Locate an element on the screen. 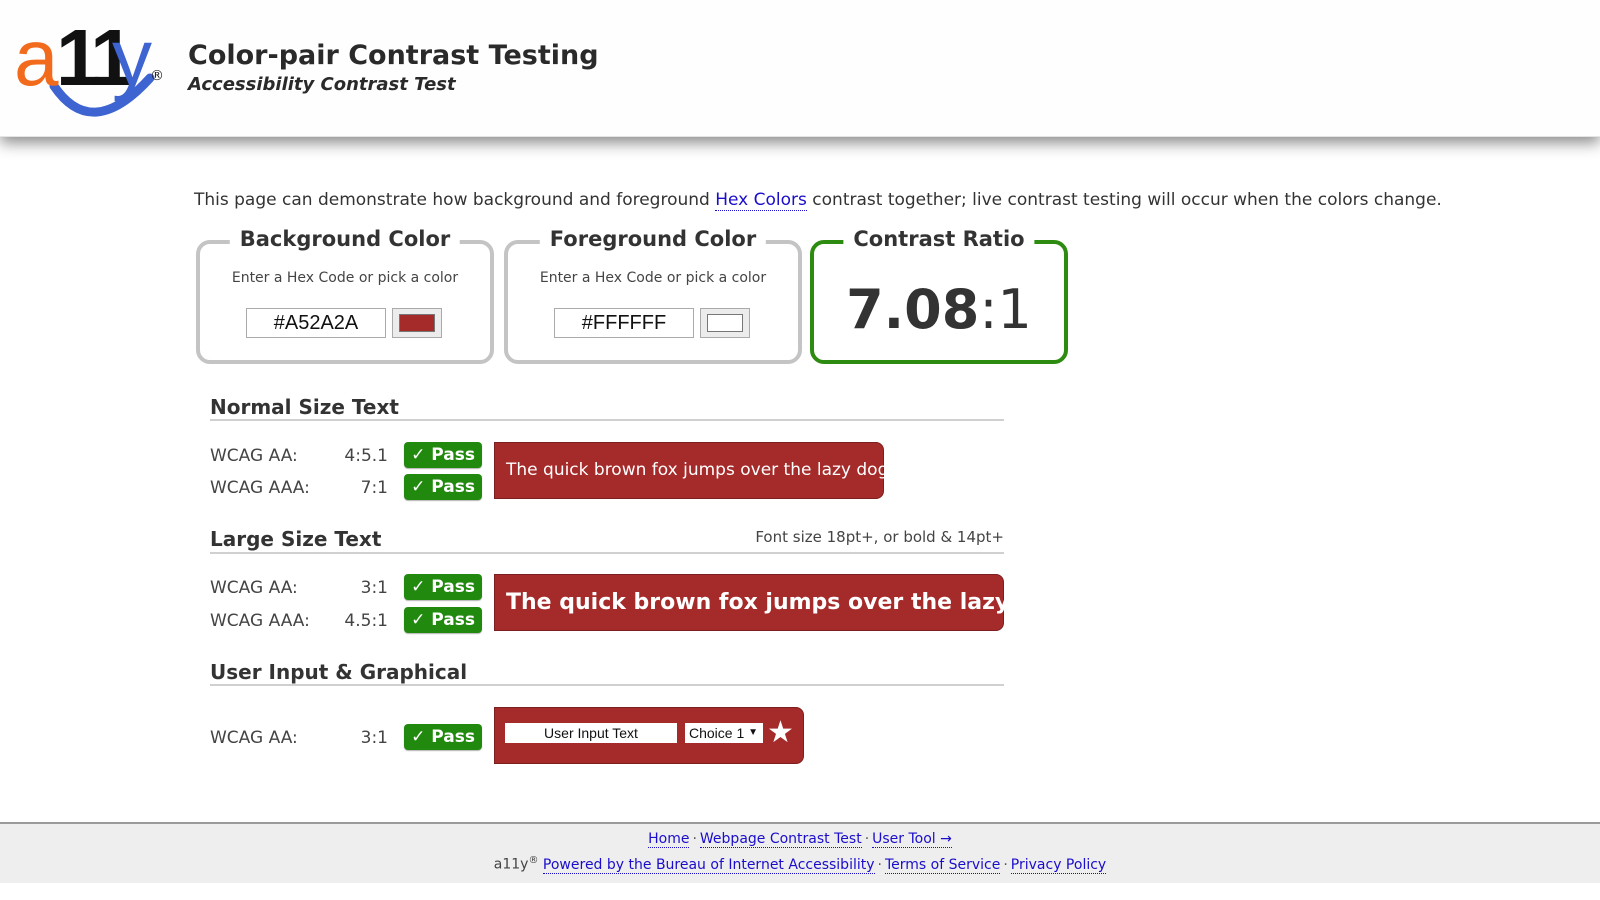 The image size is (1600, 900). a11y-logo: a 11 y ® is located at coordinates (92, 70).